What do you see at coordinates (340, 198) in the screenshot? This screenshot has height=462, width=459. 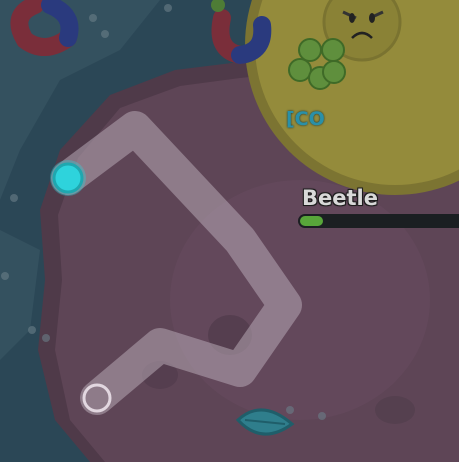 I see `enemy-name: Beetle` at bounding box center [340, 198].